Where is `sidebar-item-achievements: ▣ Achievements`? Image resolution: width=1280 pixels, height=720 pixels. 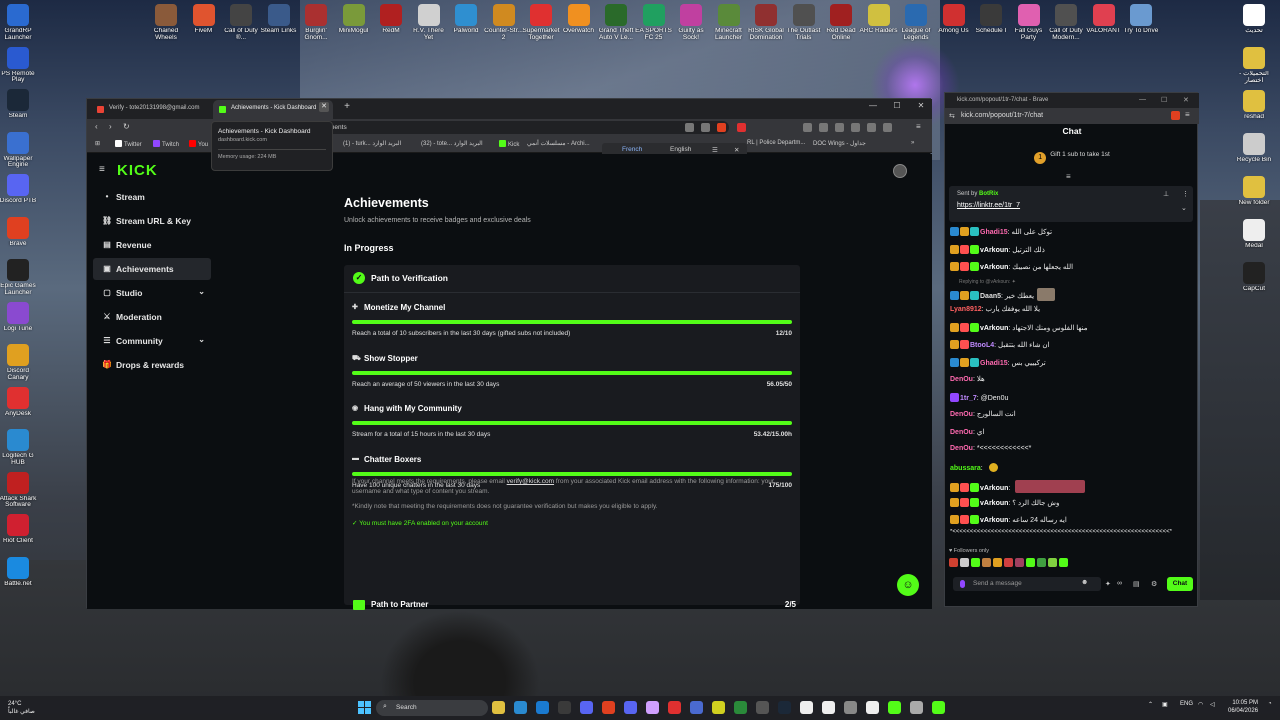 sidebar-item-achievements: ▣ Achievements is located at coordinates (152, 269).